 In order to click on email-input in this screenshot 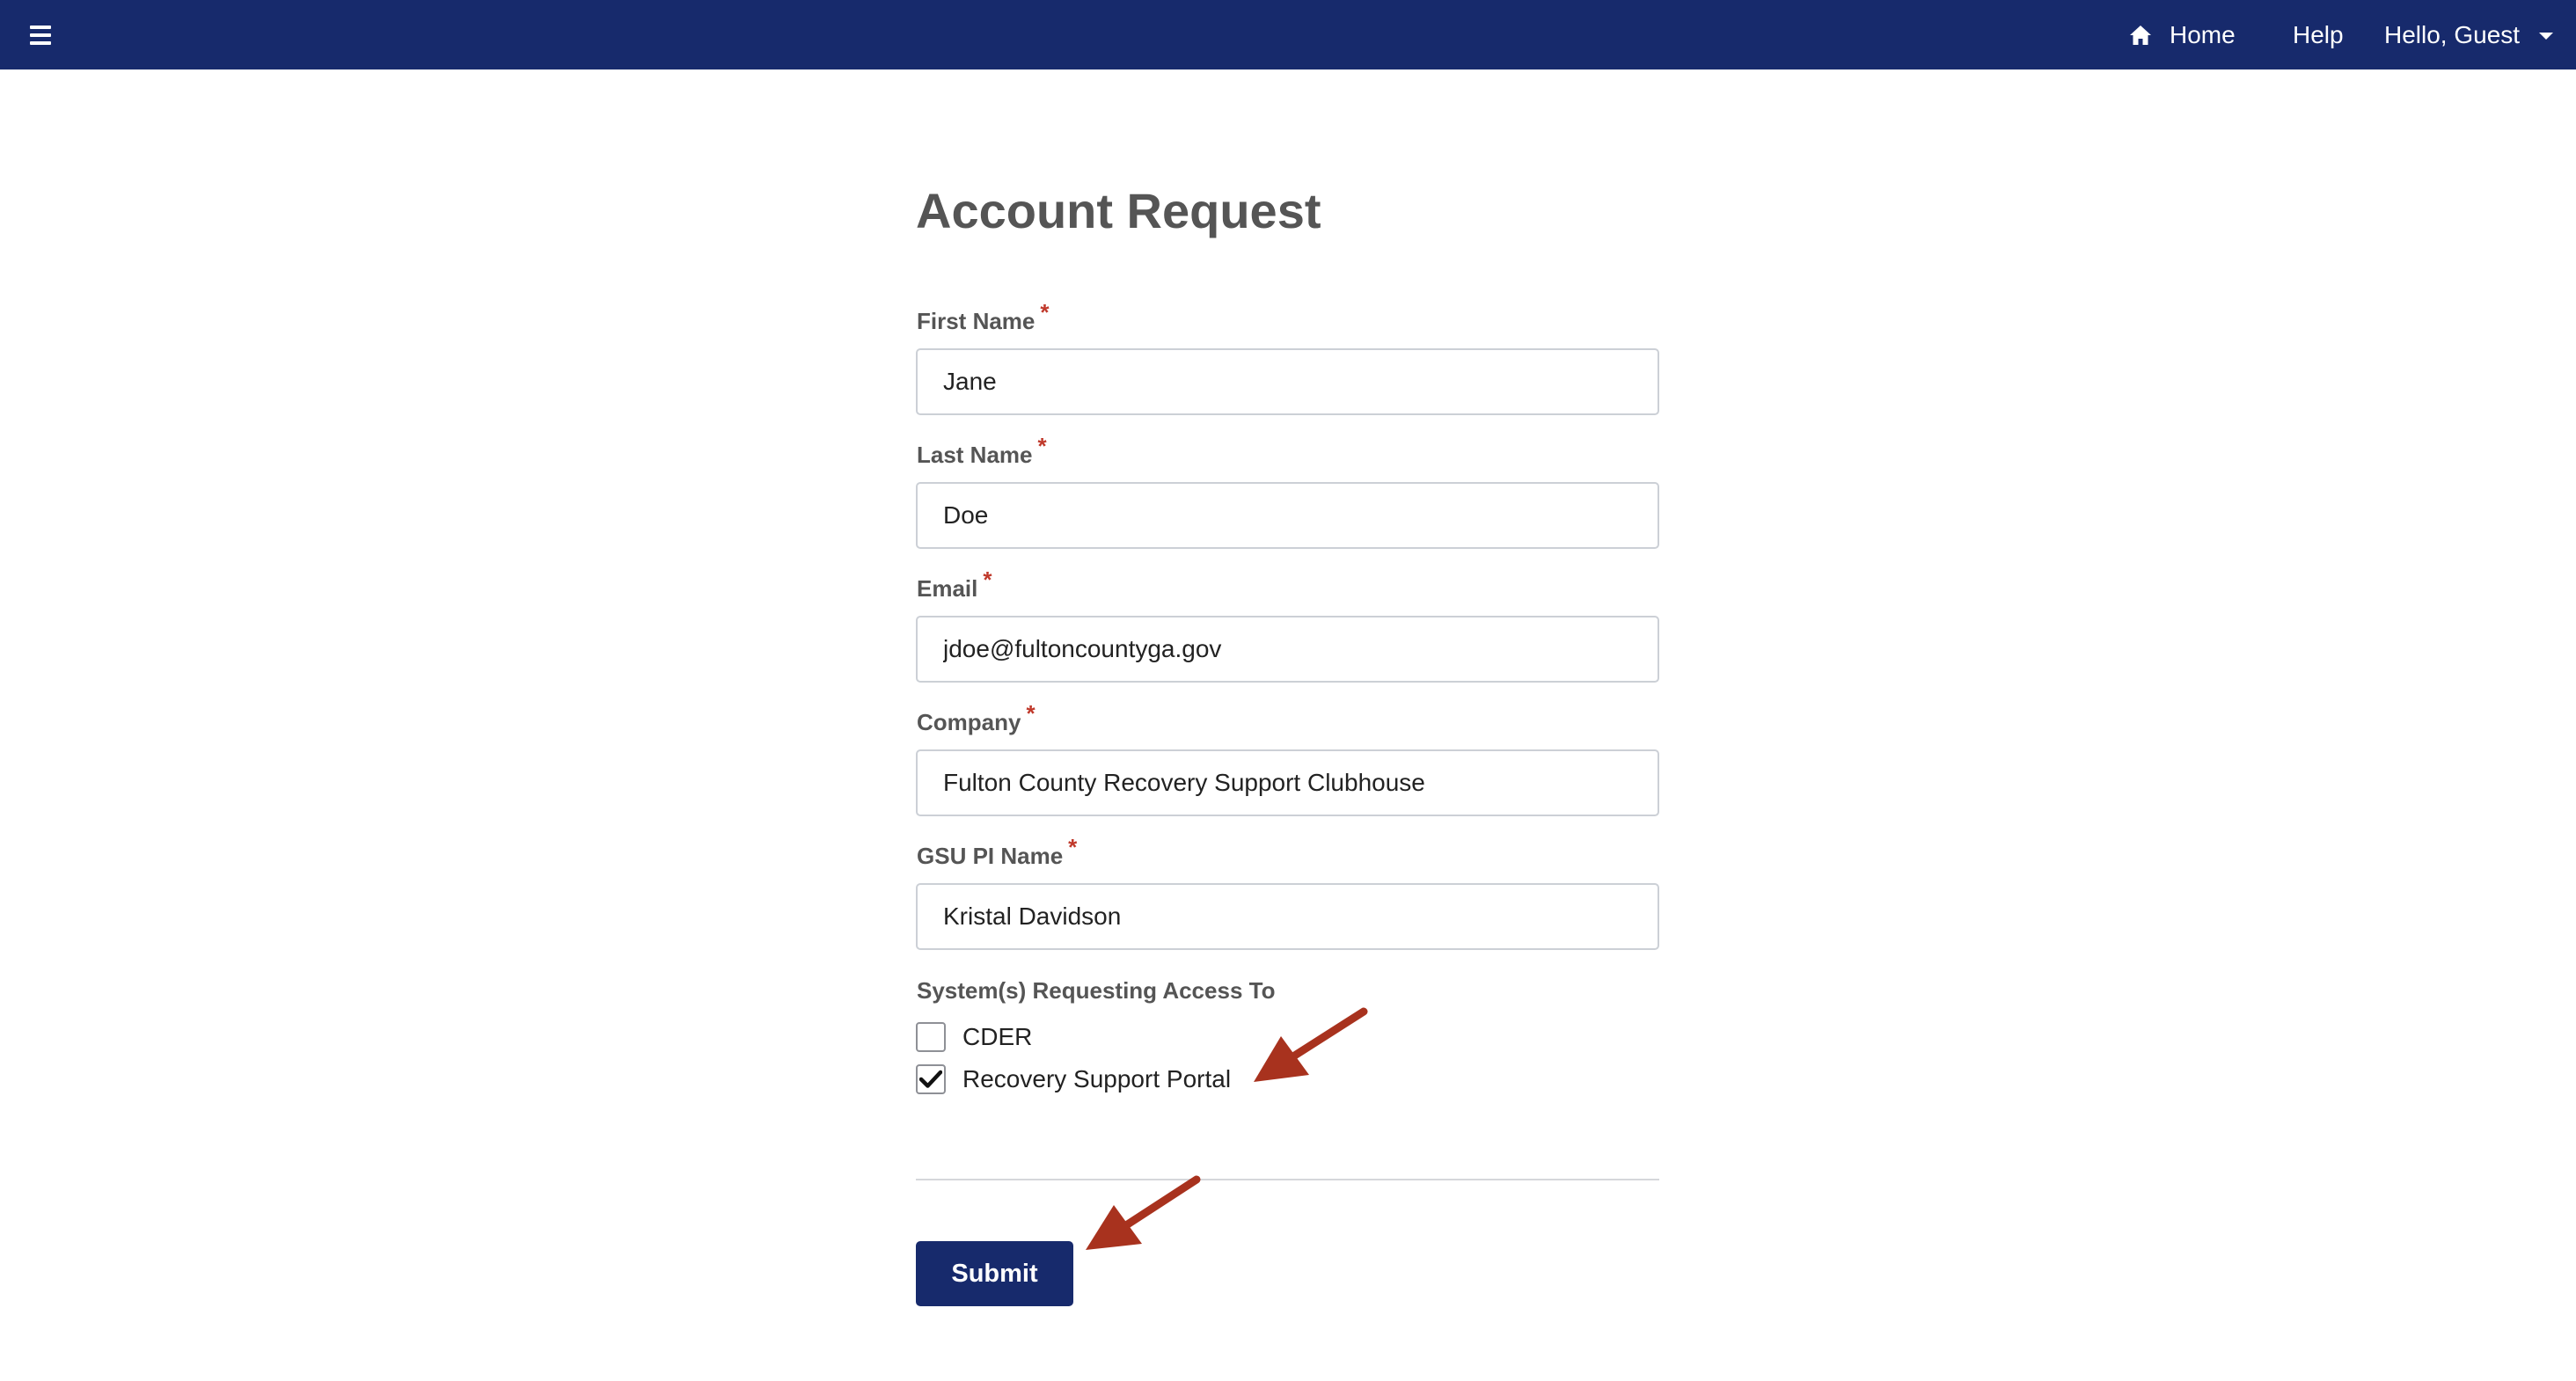, I will do `click(1287, 649)`.